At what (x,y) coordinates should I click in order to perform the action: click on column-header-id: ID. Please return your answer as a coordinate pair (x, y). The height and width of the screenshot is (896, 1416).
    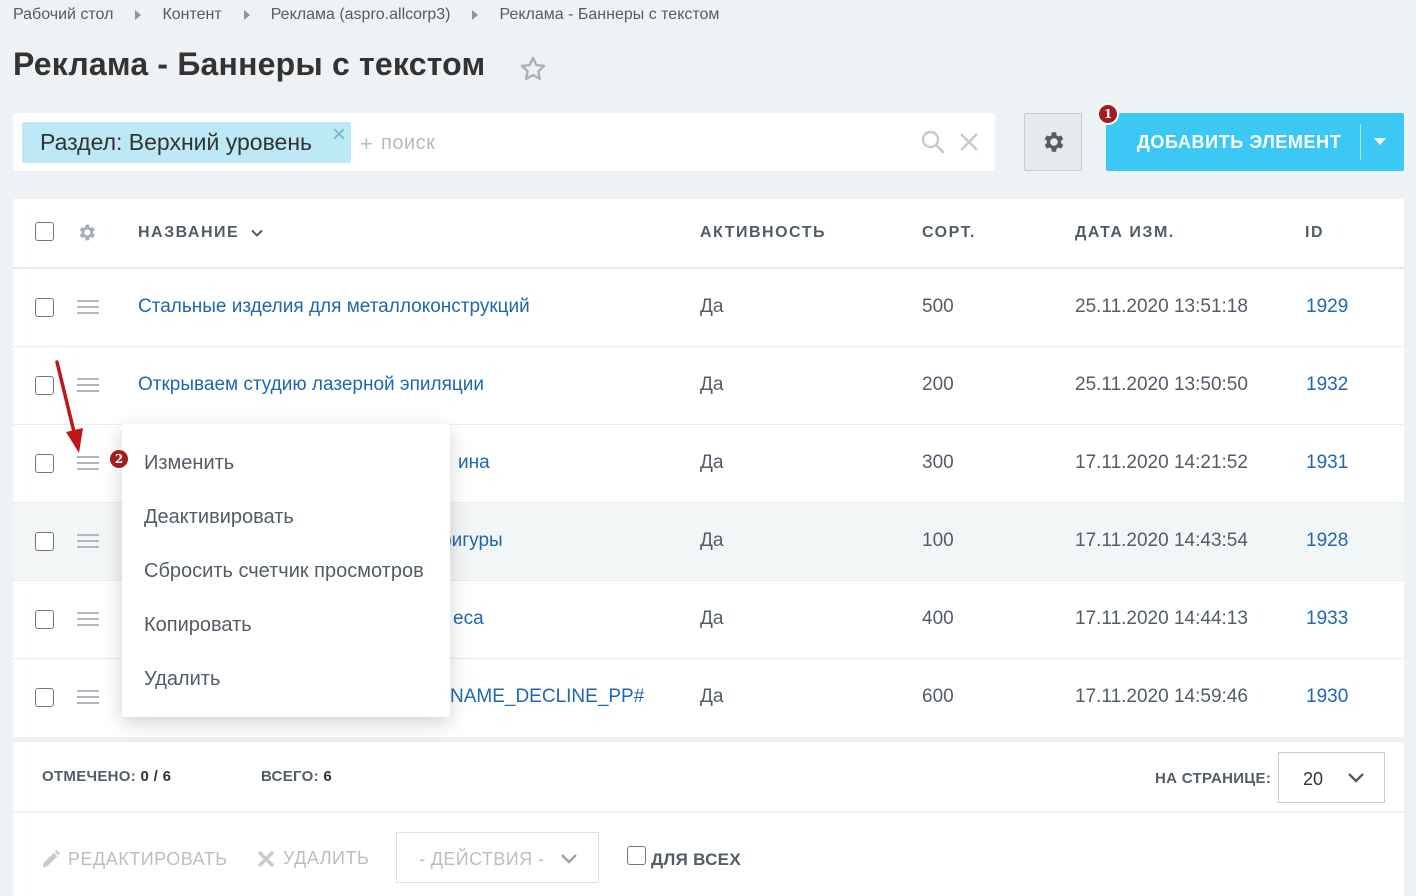
    Looking at the image, I should click on (1314, 233).